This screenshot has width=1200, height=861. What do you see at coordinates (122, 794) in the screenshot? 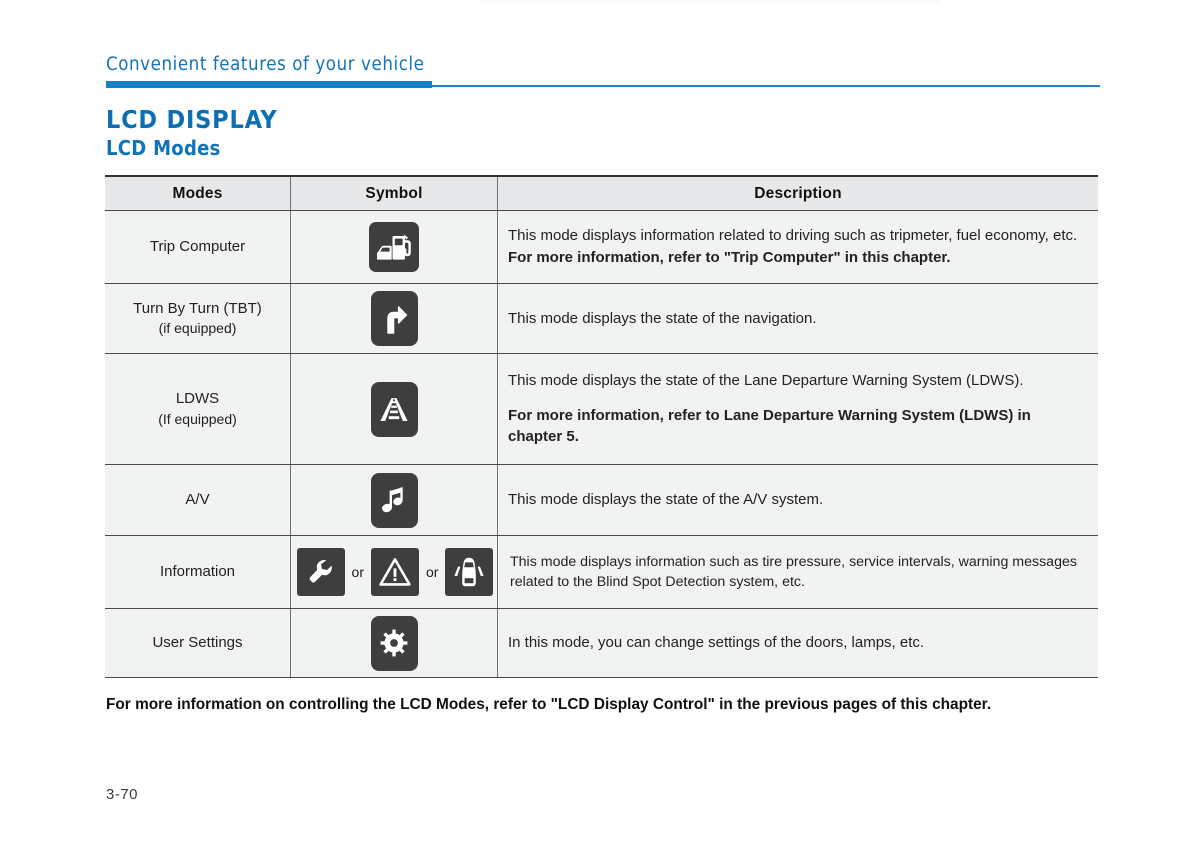
I see `page-number: 3-70` at bounding box center [122, 794].